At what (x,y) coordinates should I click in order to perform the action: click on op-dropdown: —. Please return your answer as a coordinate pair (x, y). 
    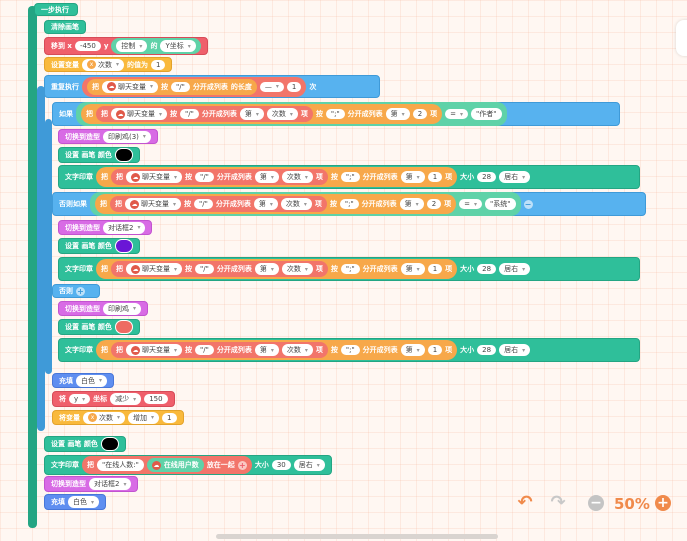
    Looking at the image, I should click on (271, 86).